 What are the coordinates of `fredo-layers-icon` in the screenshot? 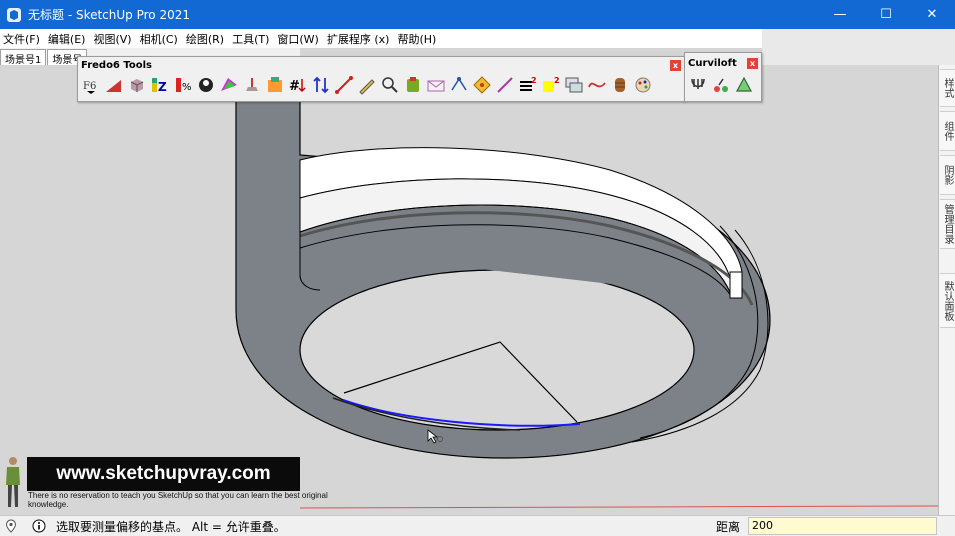 It's located at (574, 85).